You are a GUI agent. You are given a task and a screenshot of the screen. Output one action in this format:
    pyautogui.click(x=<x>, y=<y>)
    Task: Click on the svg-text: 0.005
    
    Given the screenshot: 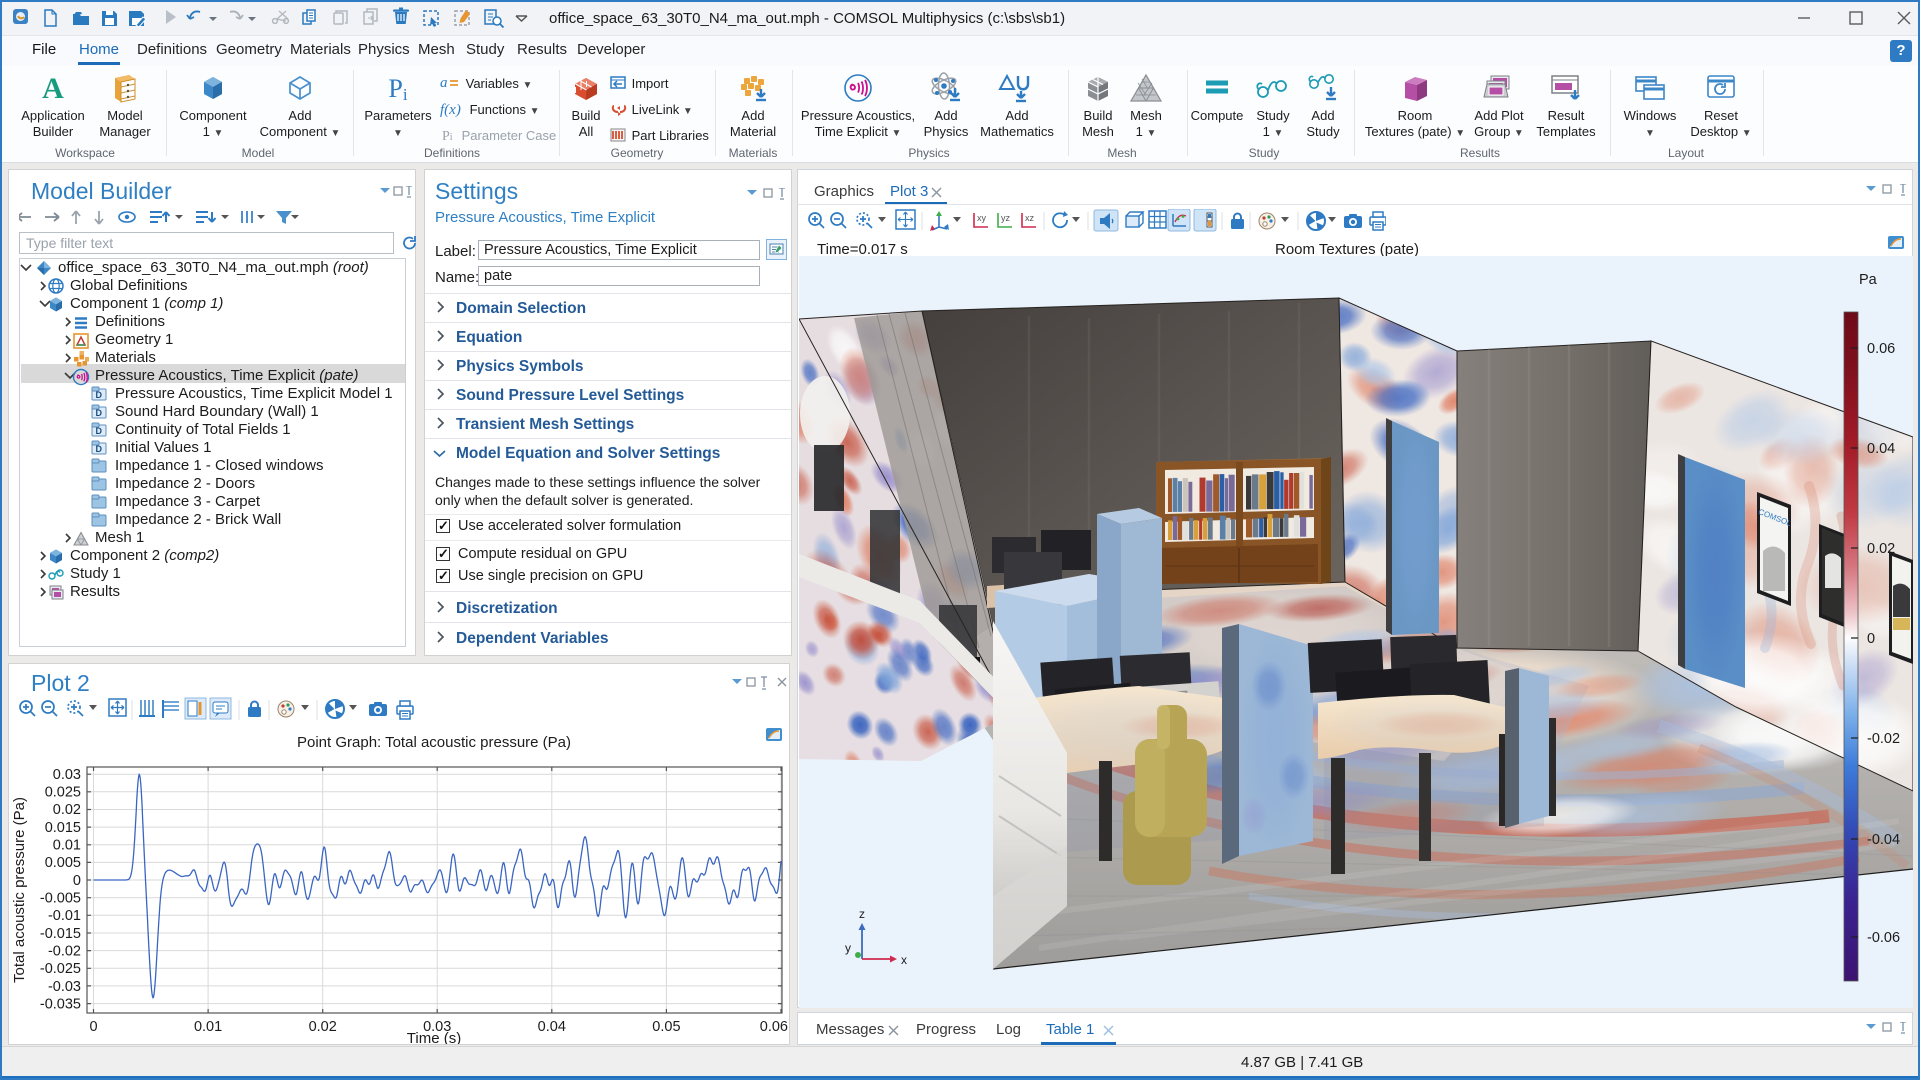 What is the action you would take?
    pyautogui.click(x=63, y=863)
    